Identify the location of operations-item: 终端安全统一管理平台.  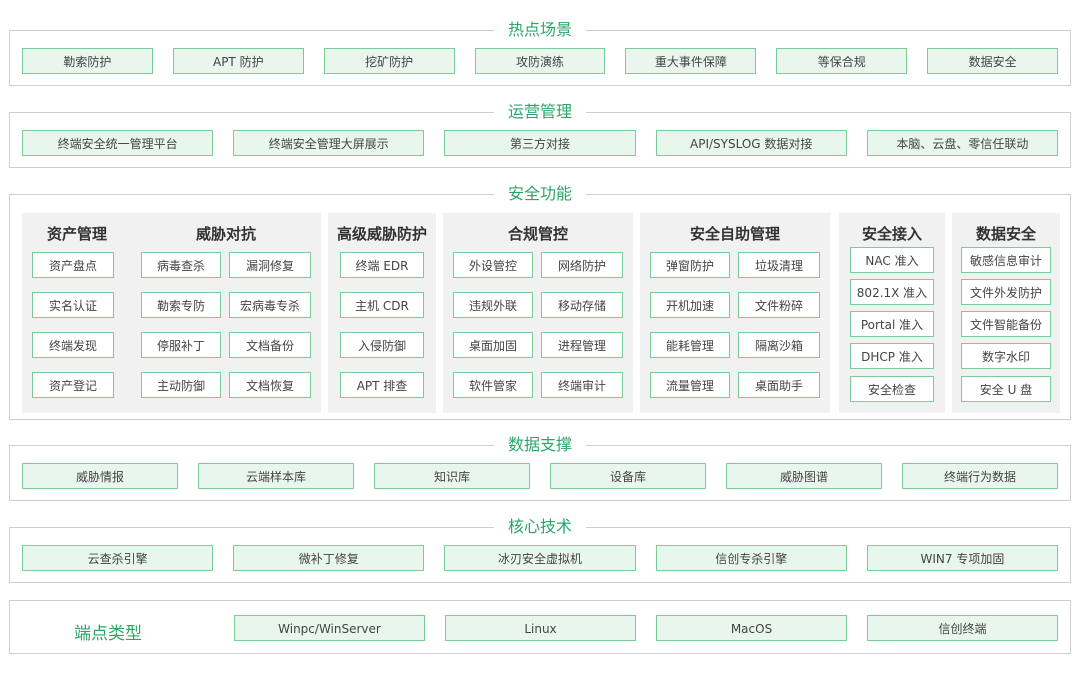
(118, 143).